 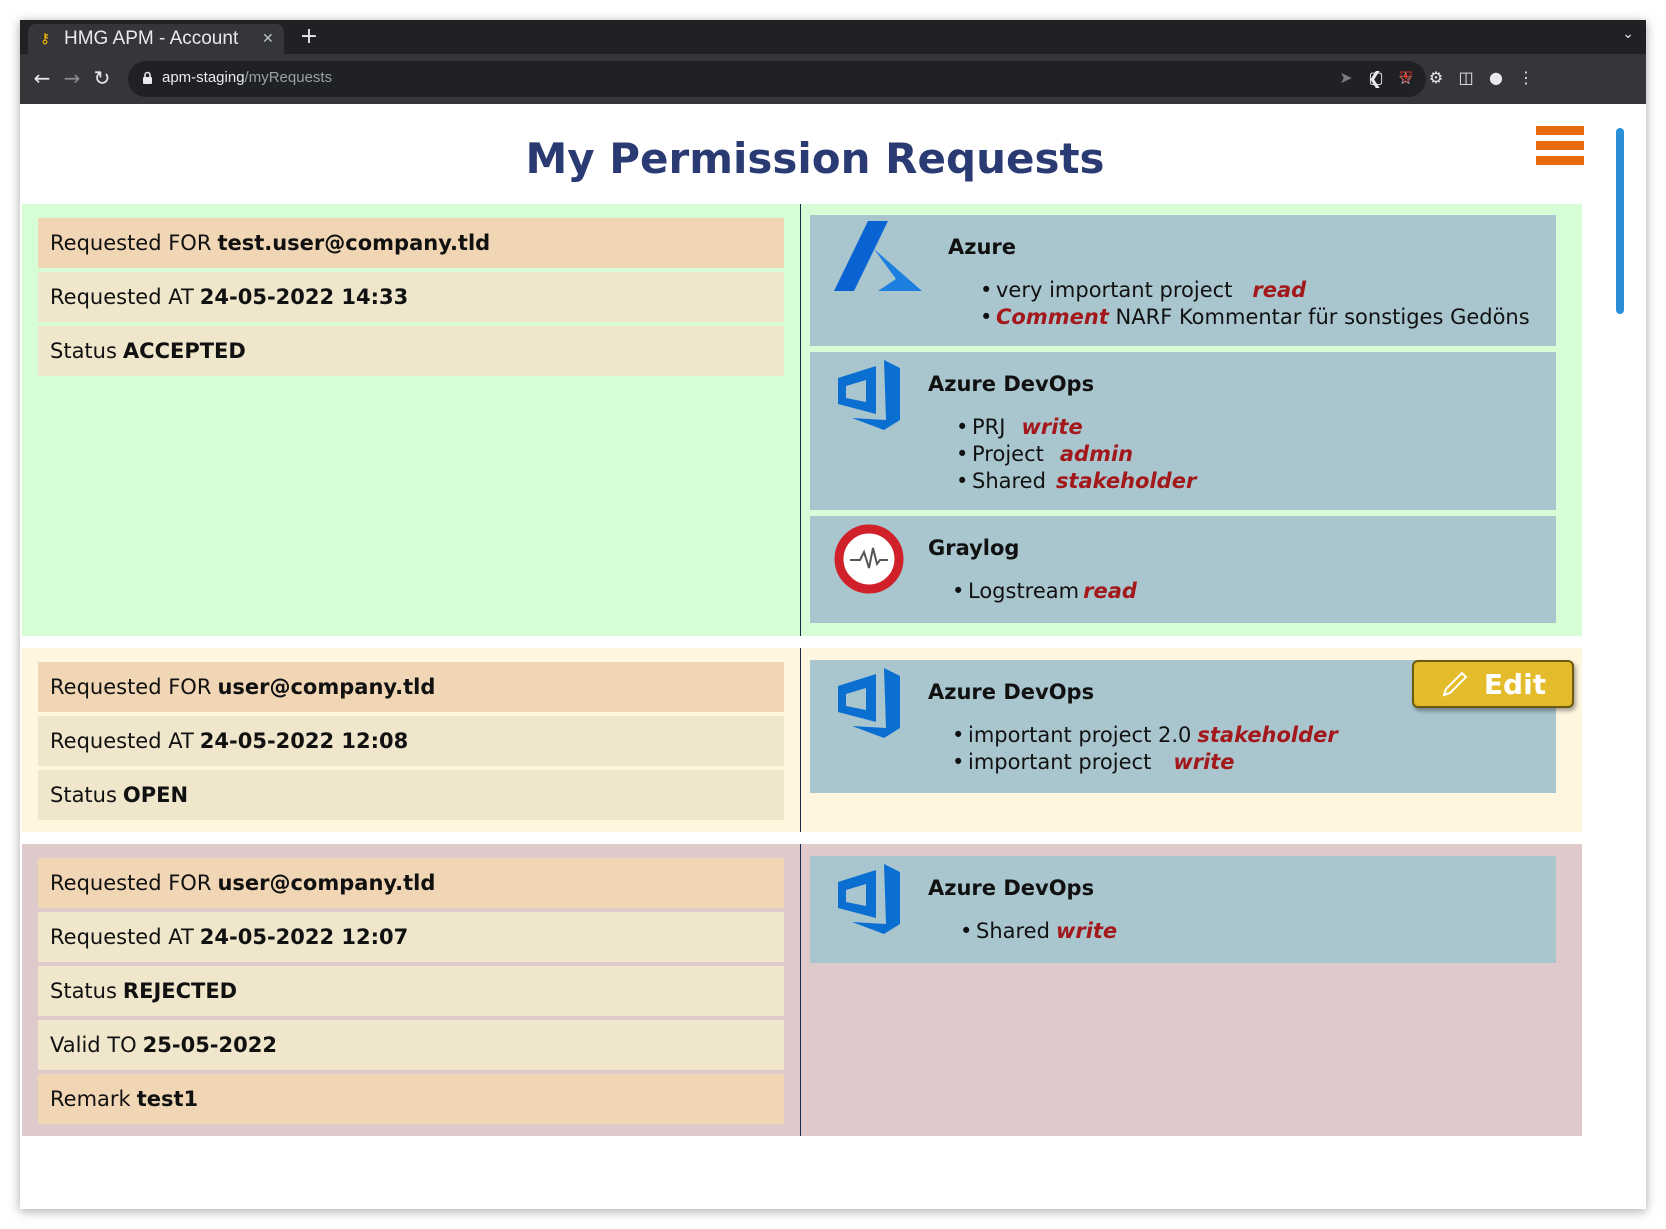 I want to click on edit-button: Edit, so click(x=1493, y=684).